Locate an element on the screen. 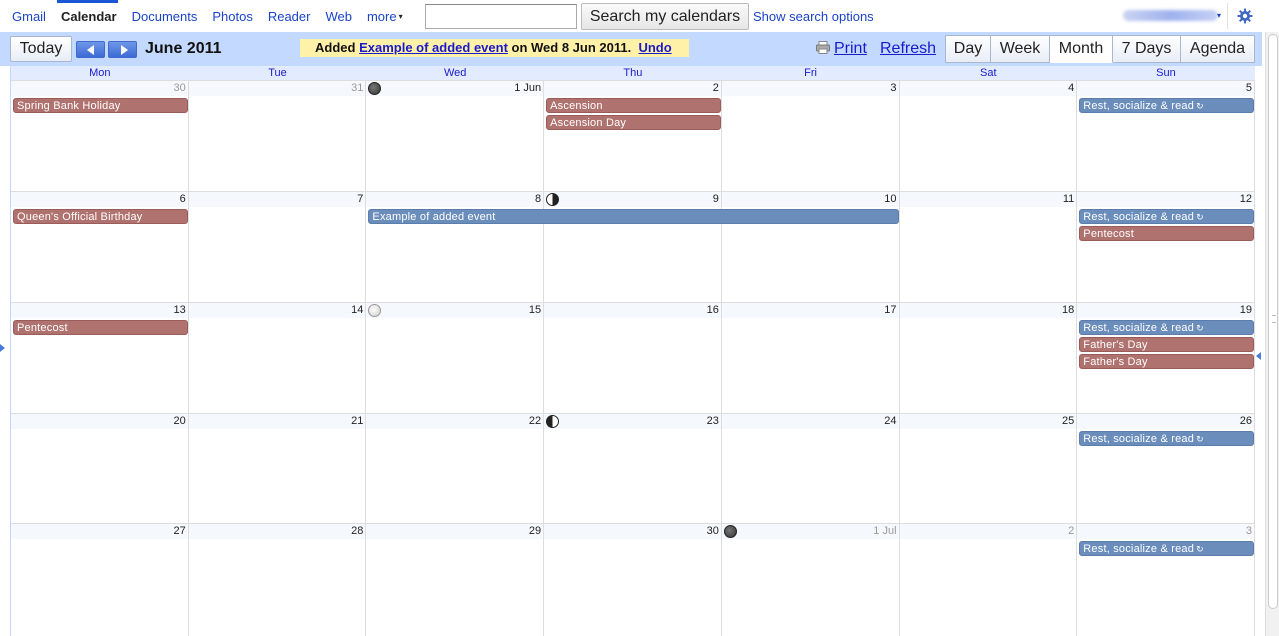 The height and width of the screenshot is (636, 1279). day-number: 17 is located at coordinates (808, 310).